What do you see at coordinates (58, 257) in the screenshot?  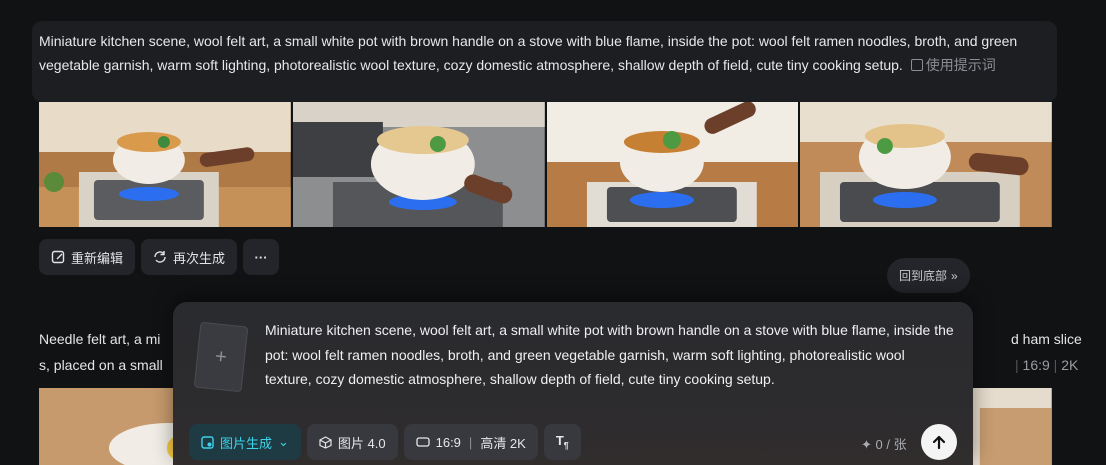 I see `edit-icon` at bounding box center [58, 257].